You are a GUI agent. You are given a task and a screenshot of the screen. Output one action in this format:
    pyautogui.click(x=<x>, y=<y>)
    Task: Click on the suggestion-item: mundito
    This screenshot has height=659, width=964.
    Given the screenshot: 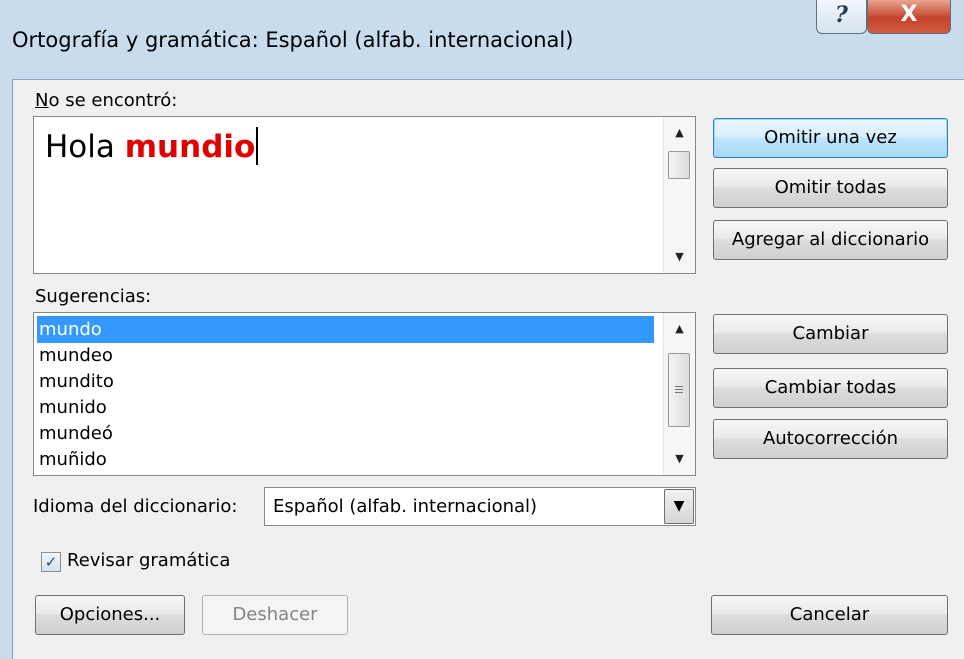 What is the action you would take?
    pyautogui.click(x=345, y=381)
    